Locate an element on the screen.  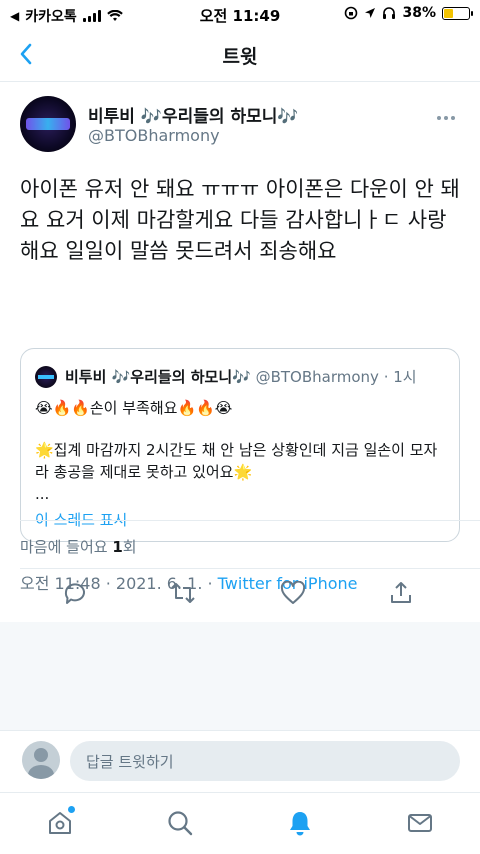
battery-icon is located at coordinates (457, 13).